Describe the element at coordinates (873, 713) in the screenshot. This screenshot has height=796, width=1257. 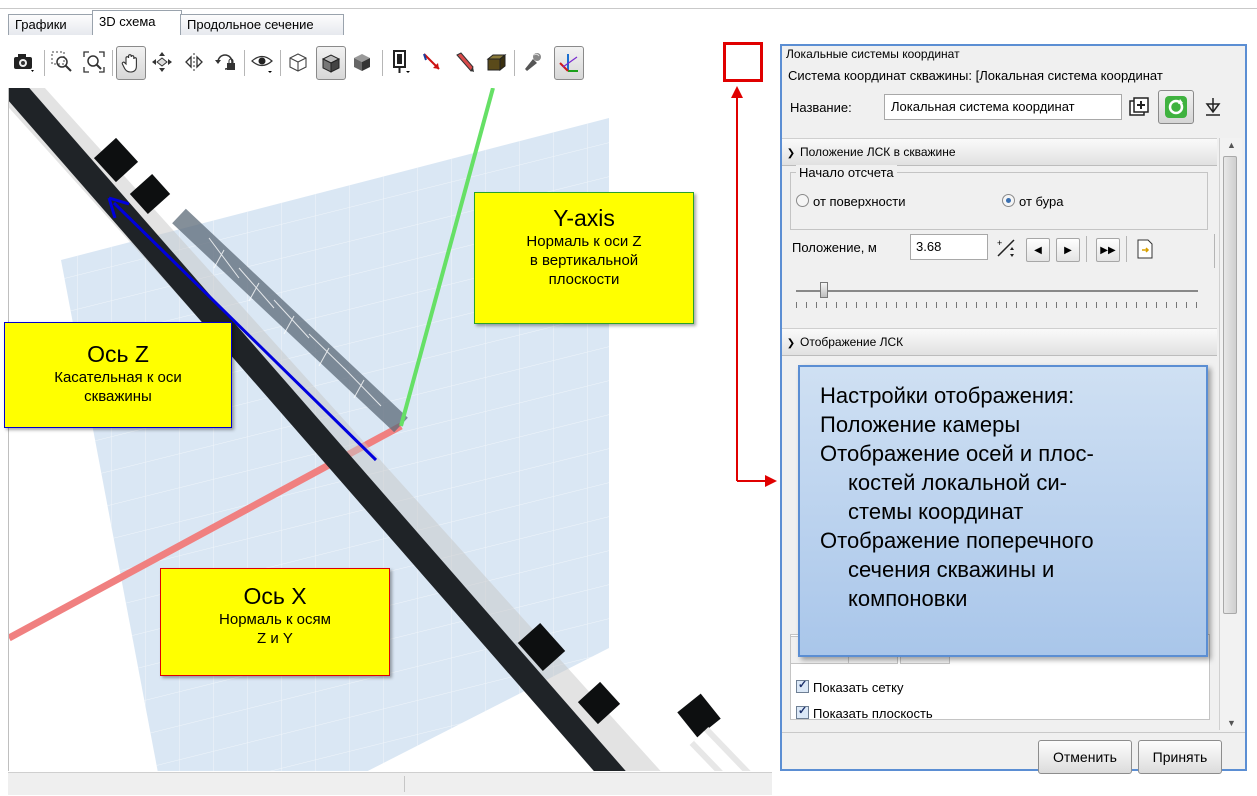
I see `checkbox-plane-label: Показать плоскость` at that location.